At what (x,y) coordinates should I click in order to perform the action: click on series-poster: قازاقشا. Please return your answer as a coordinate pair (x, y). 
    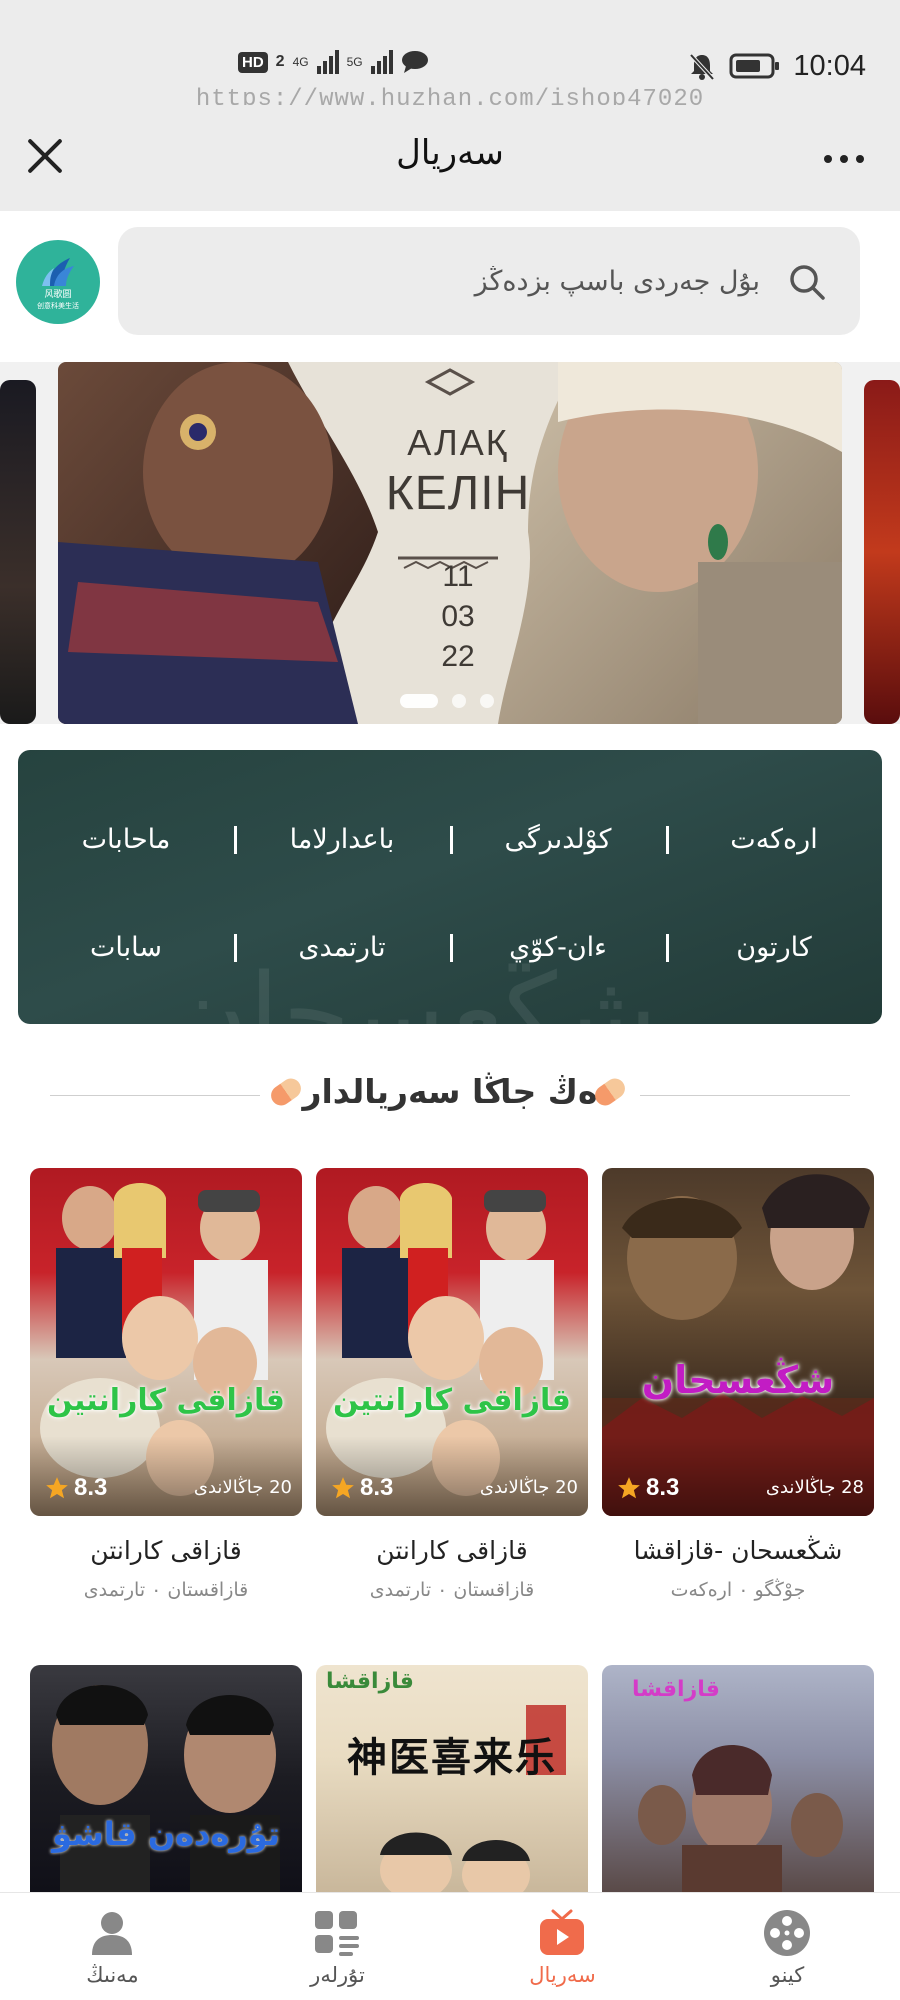
    Looking at the image, I should click on (738, 1778).